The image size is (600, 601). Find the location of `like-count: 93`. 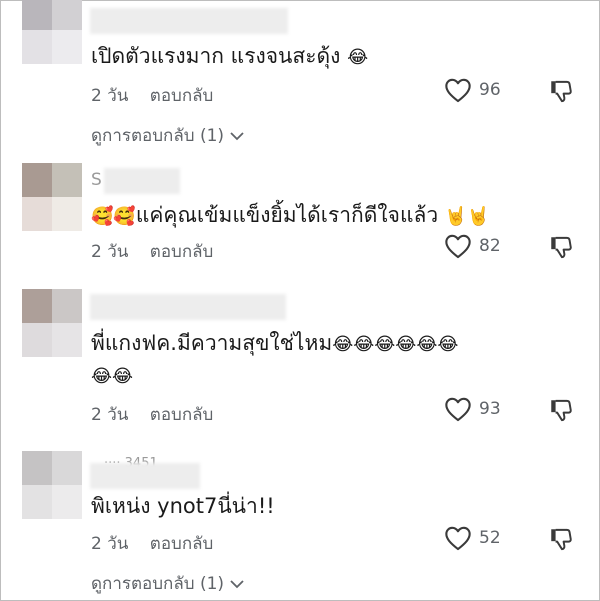

like-count: 93 is located at coordinates (490, 409).